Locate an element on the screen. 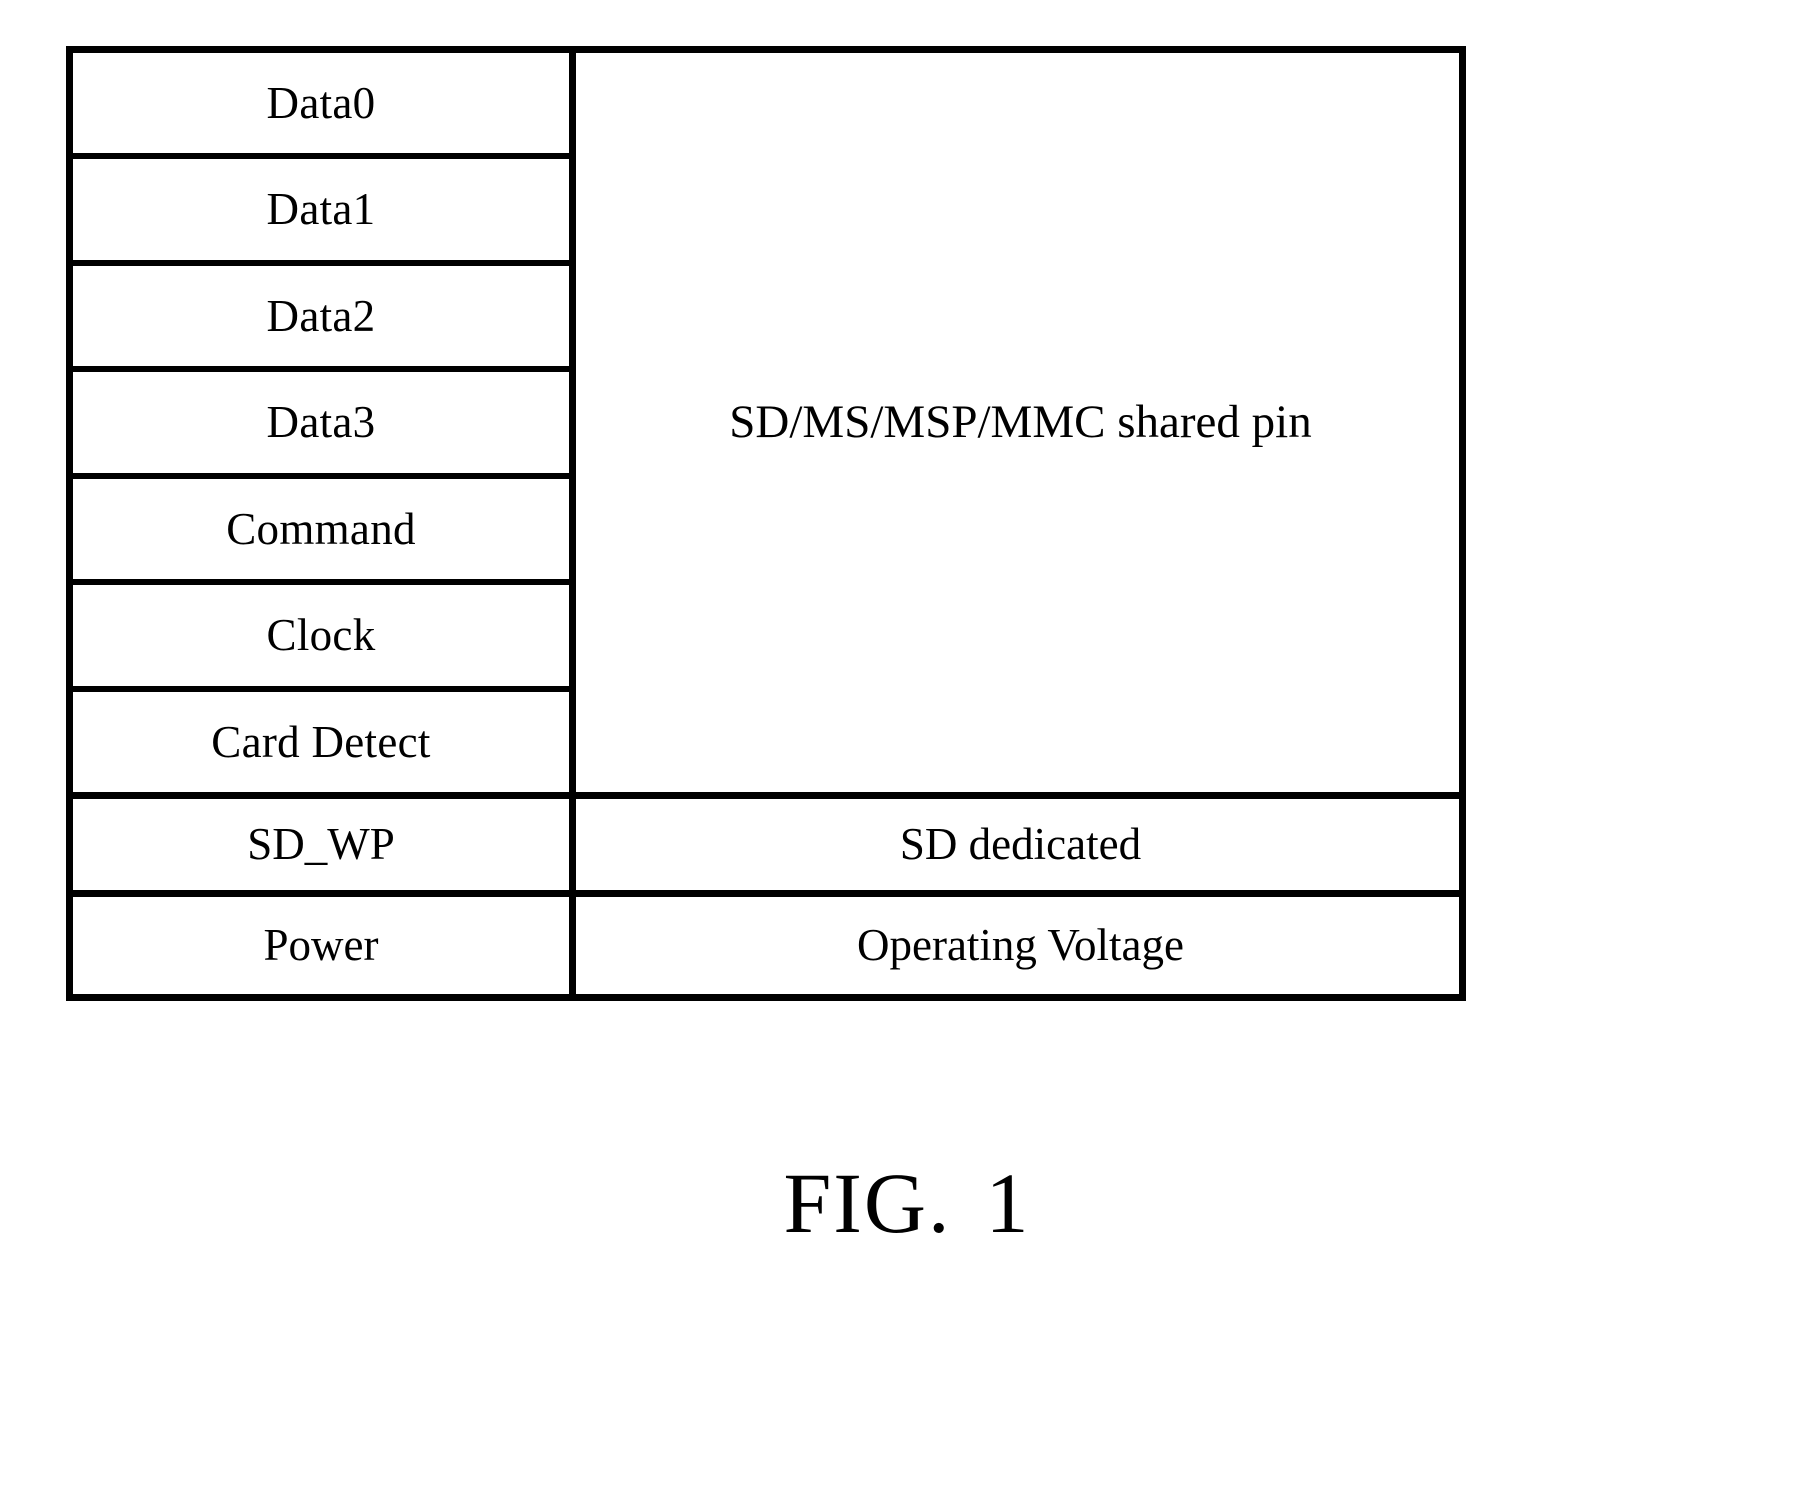 The height and width of the screenshot is (1508, 1814). table-row: Power Operating Voltage is located at coordinates (766, 945).